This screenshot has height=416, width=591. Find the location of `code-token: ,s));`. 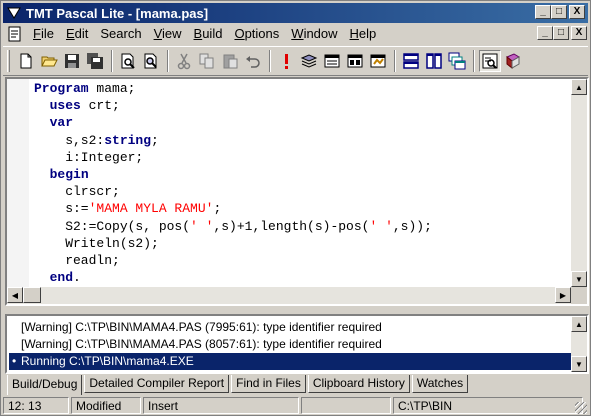

code-token: ,s)); is located at coordinates (412, 226).